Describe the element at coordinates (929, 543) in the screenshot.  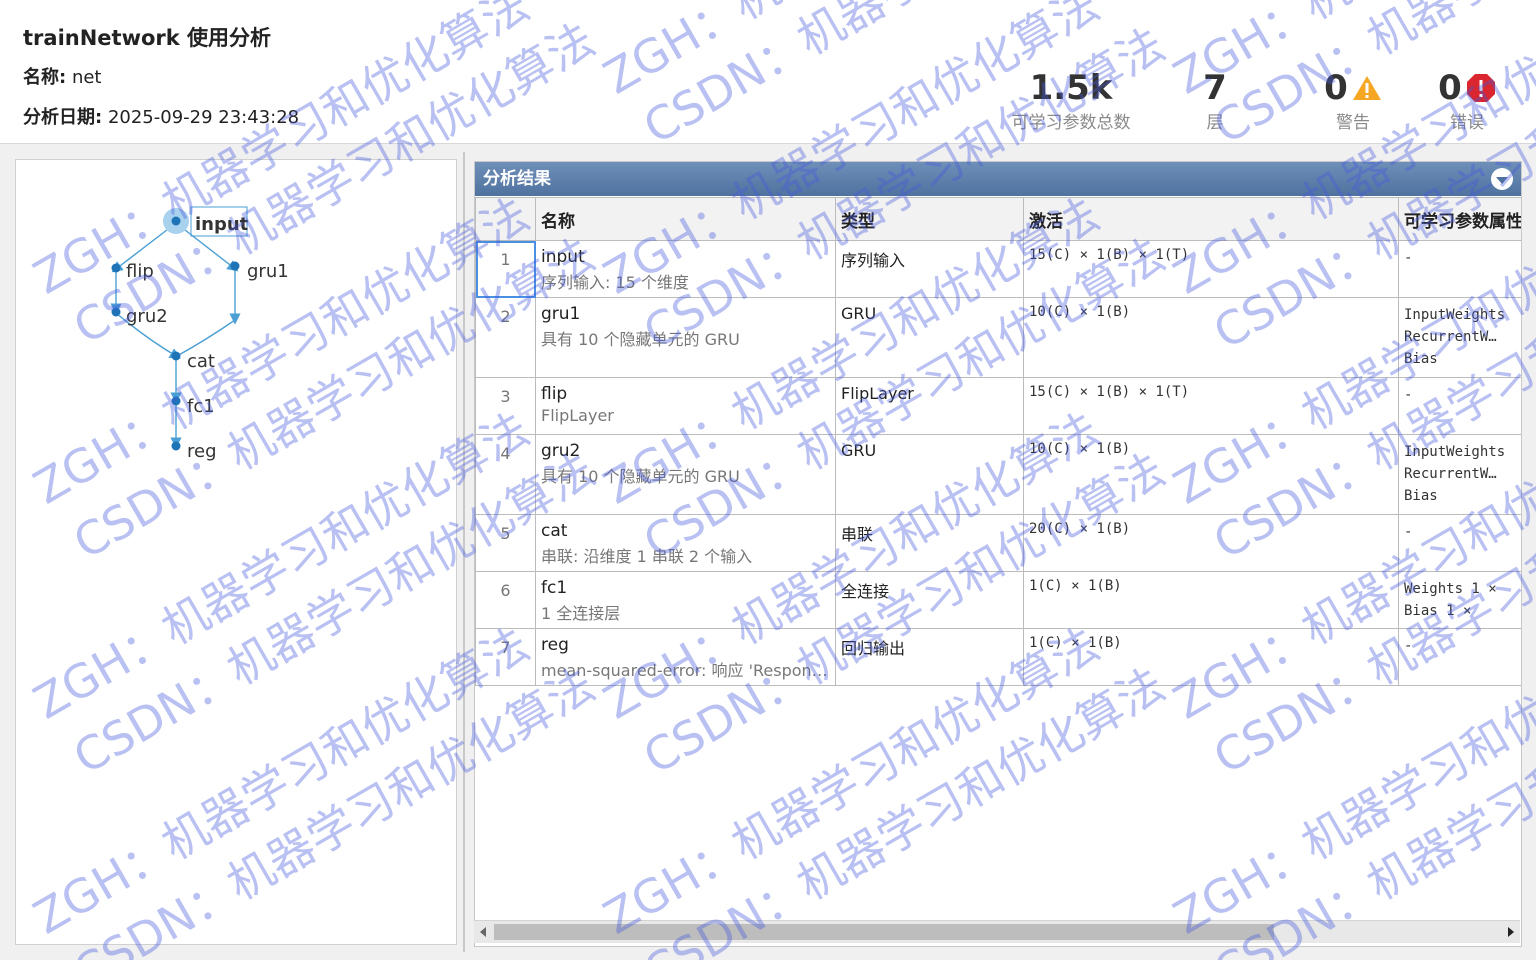
I see `layer-type: 串联` at that location.